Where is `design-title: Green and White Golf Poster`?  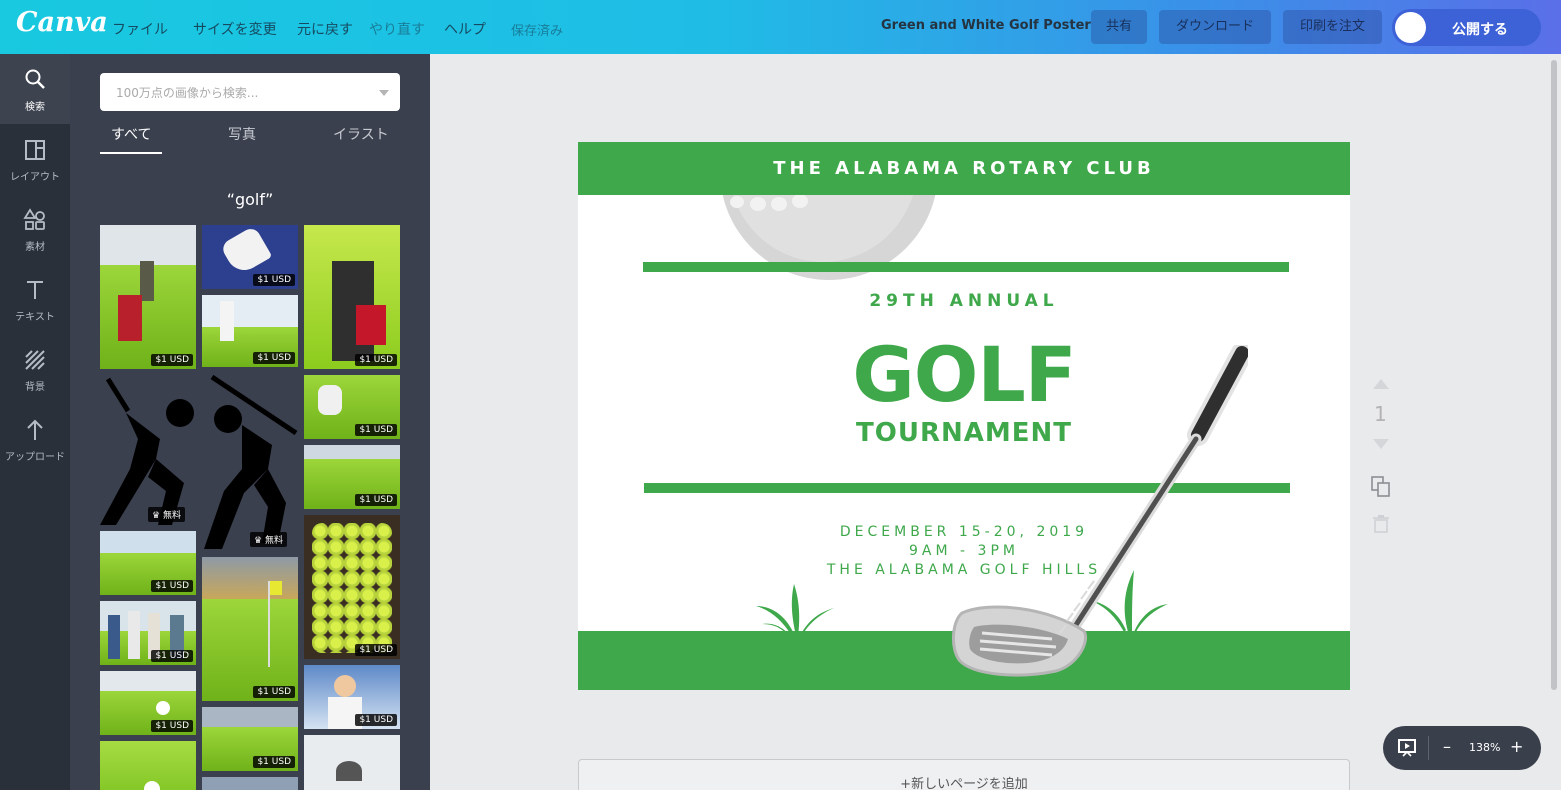
design-title: Green and White Golf Poster is located at coordinates (986, 25).